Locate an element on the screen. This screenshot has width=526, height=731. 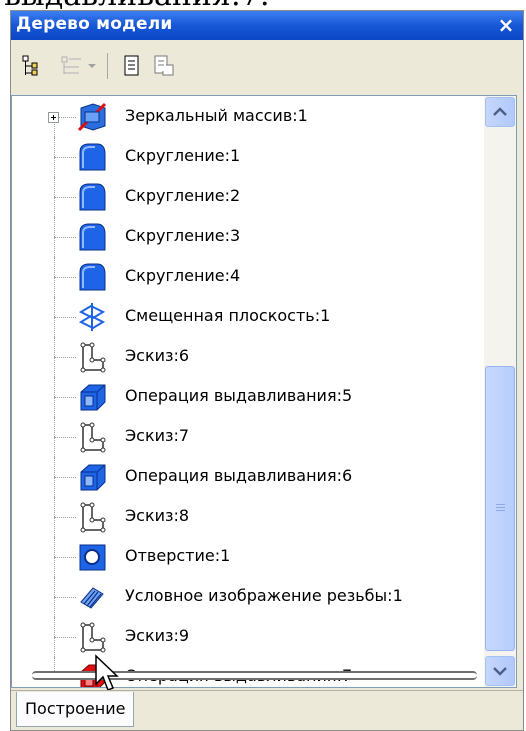
tree-item: Эскиз:6 is located at coordinates (248, 357).